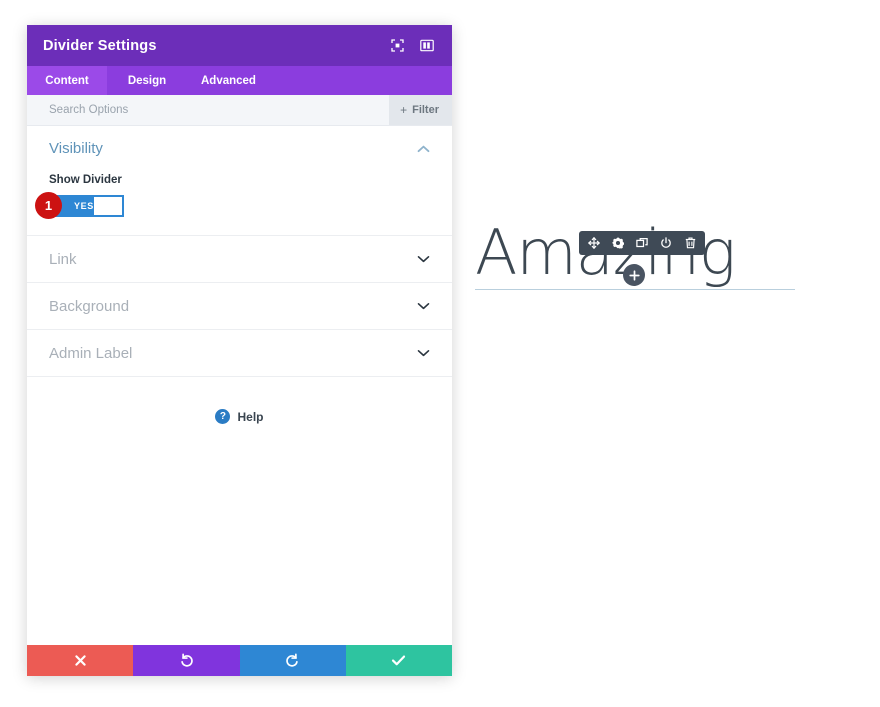 The height and width of the screenshot is (707, 880). I want to click on module-toolbar, so click(642, 243).